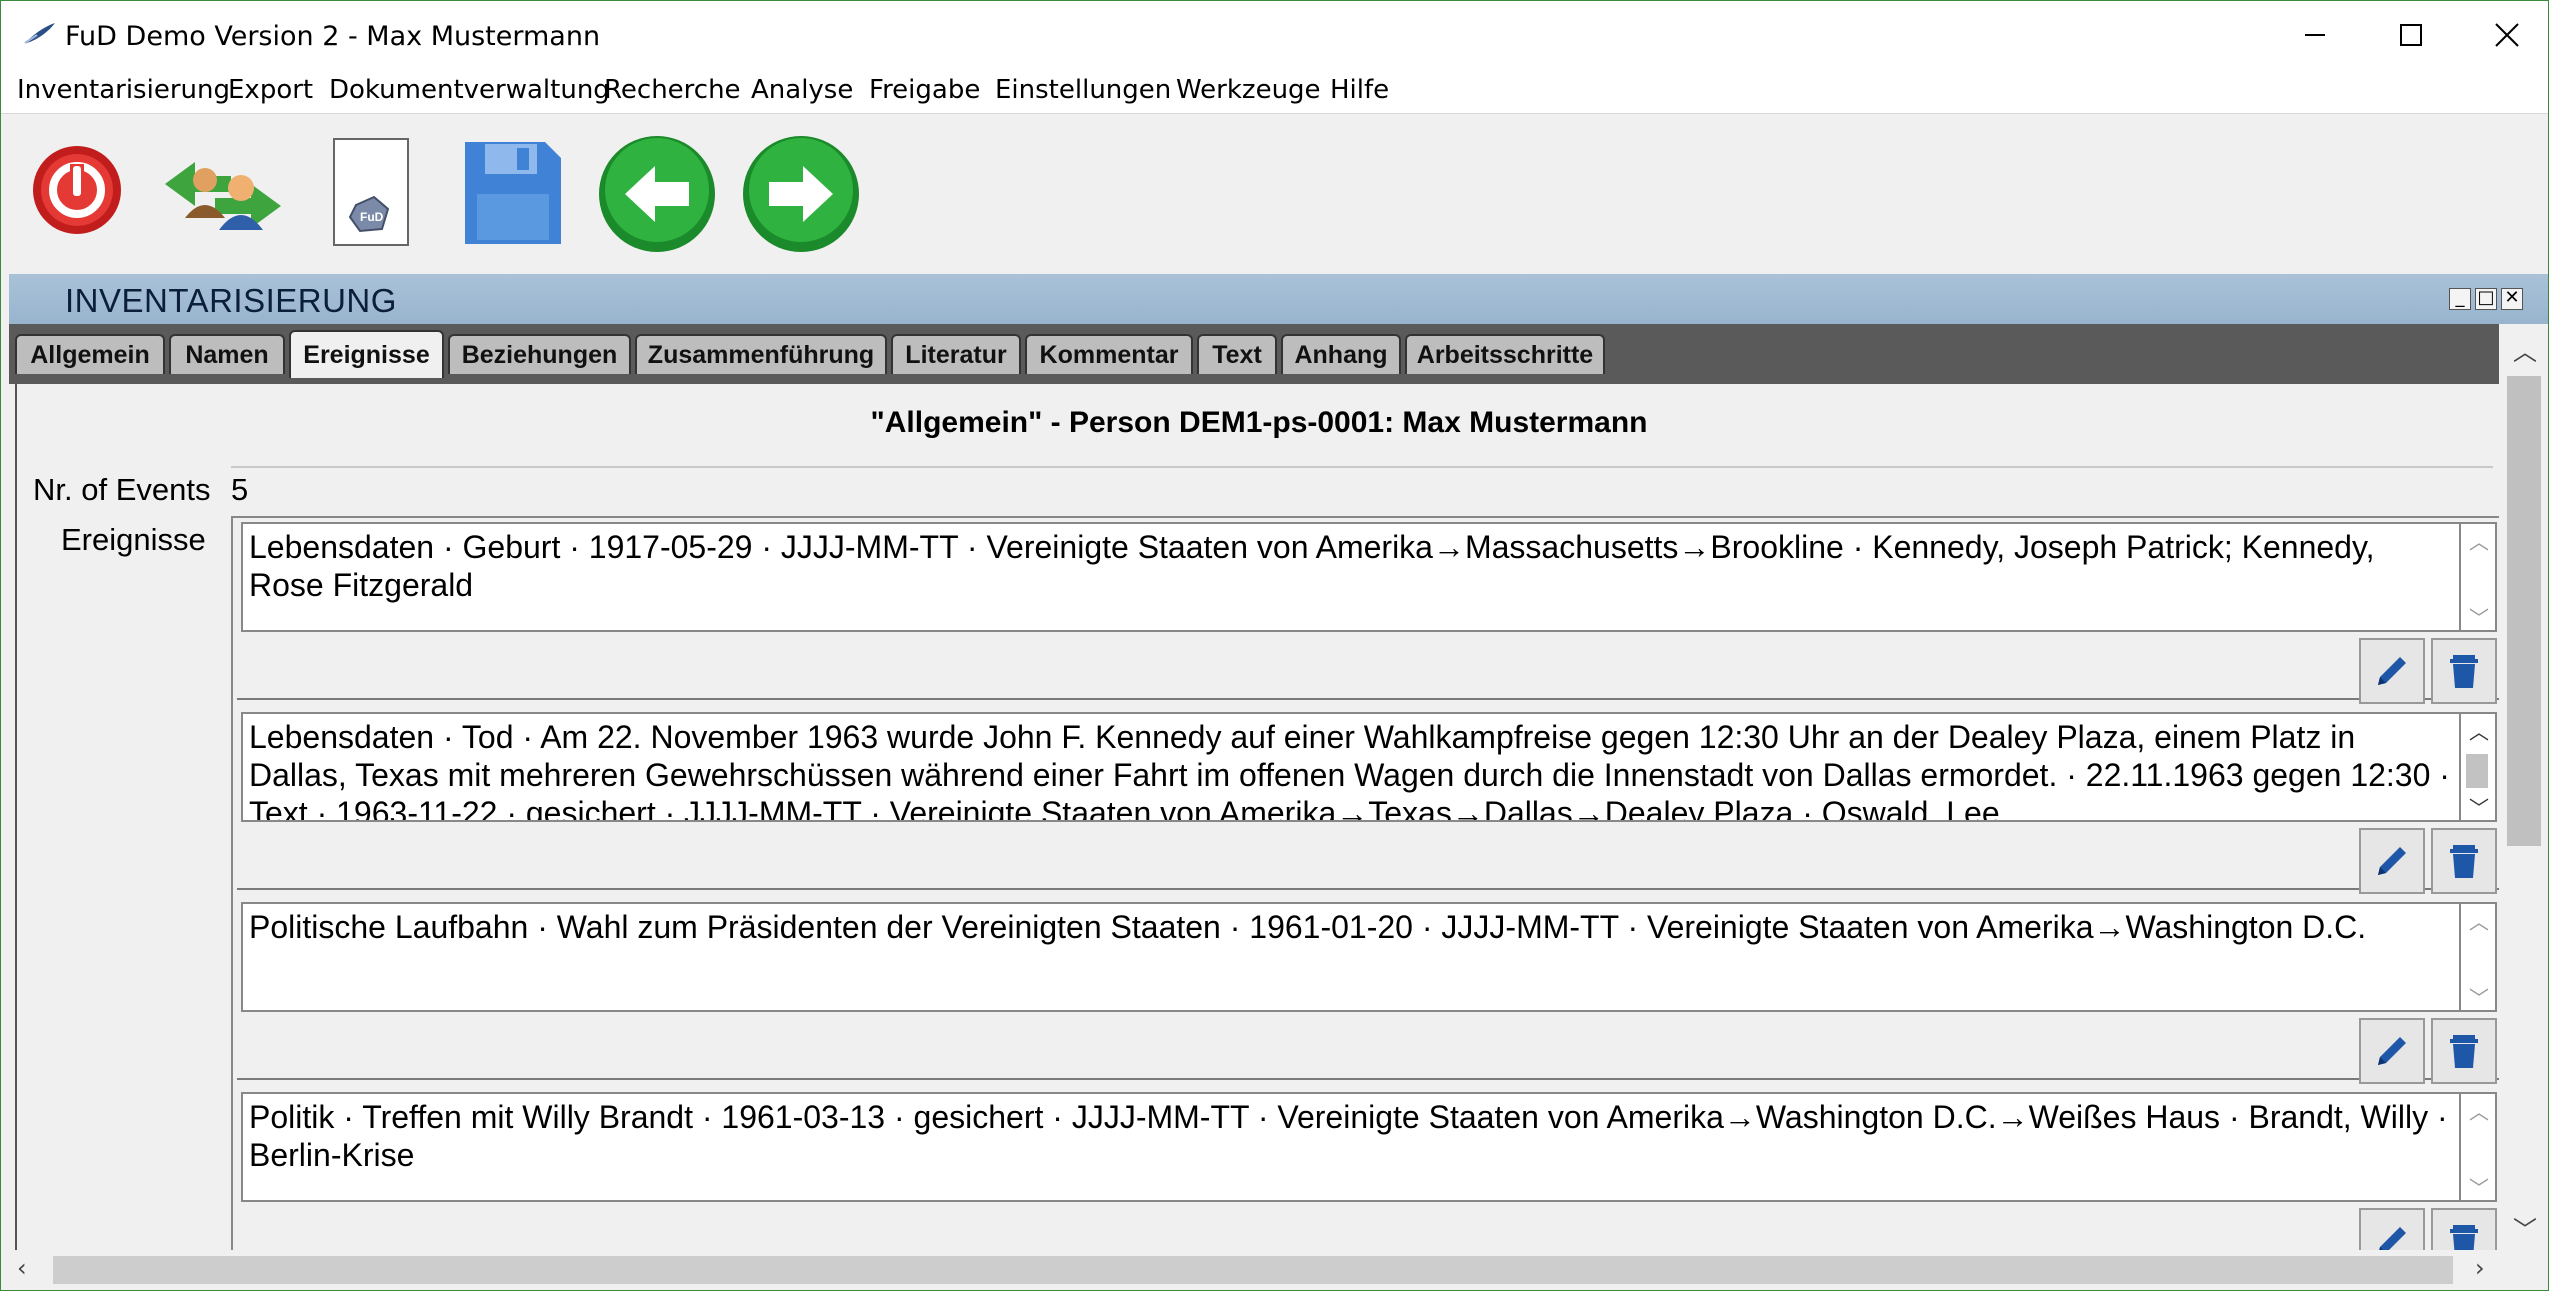 Image resolution: width=2549 pixels, height=1291 pixels. I want to click on scroll-right-icon: ›, so click(2480, 1268).